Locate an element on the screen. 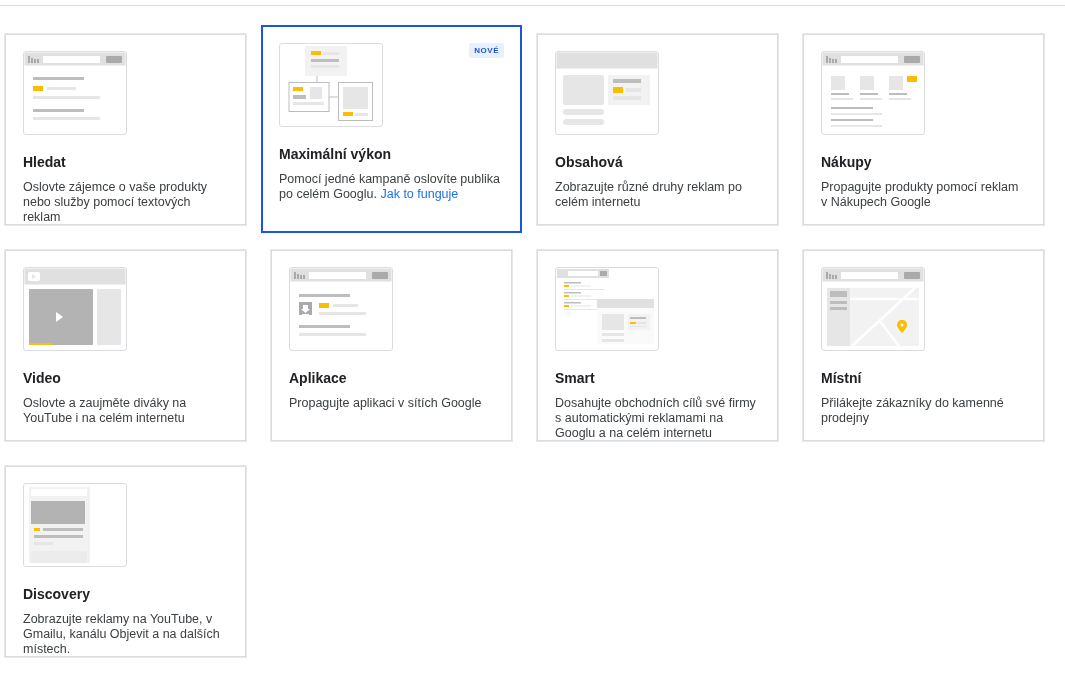 This screenshot has height=676, width=1065. card-description: Přilákejte zákazníky do kamenné prodejny is located at coordinates (913, 411).